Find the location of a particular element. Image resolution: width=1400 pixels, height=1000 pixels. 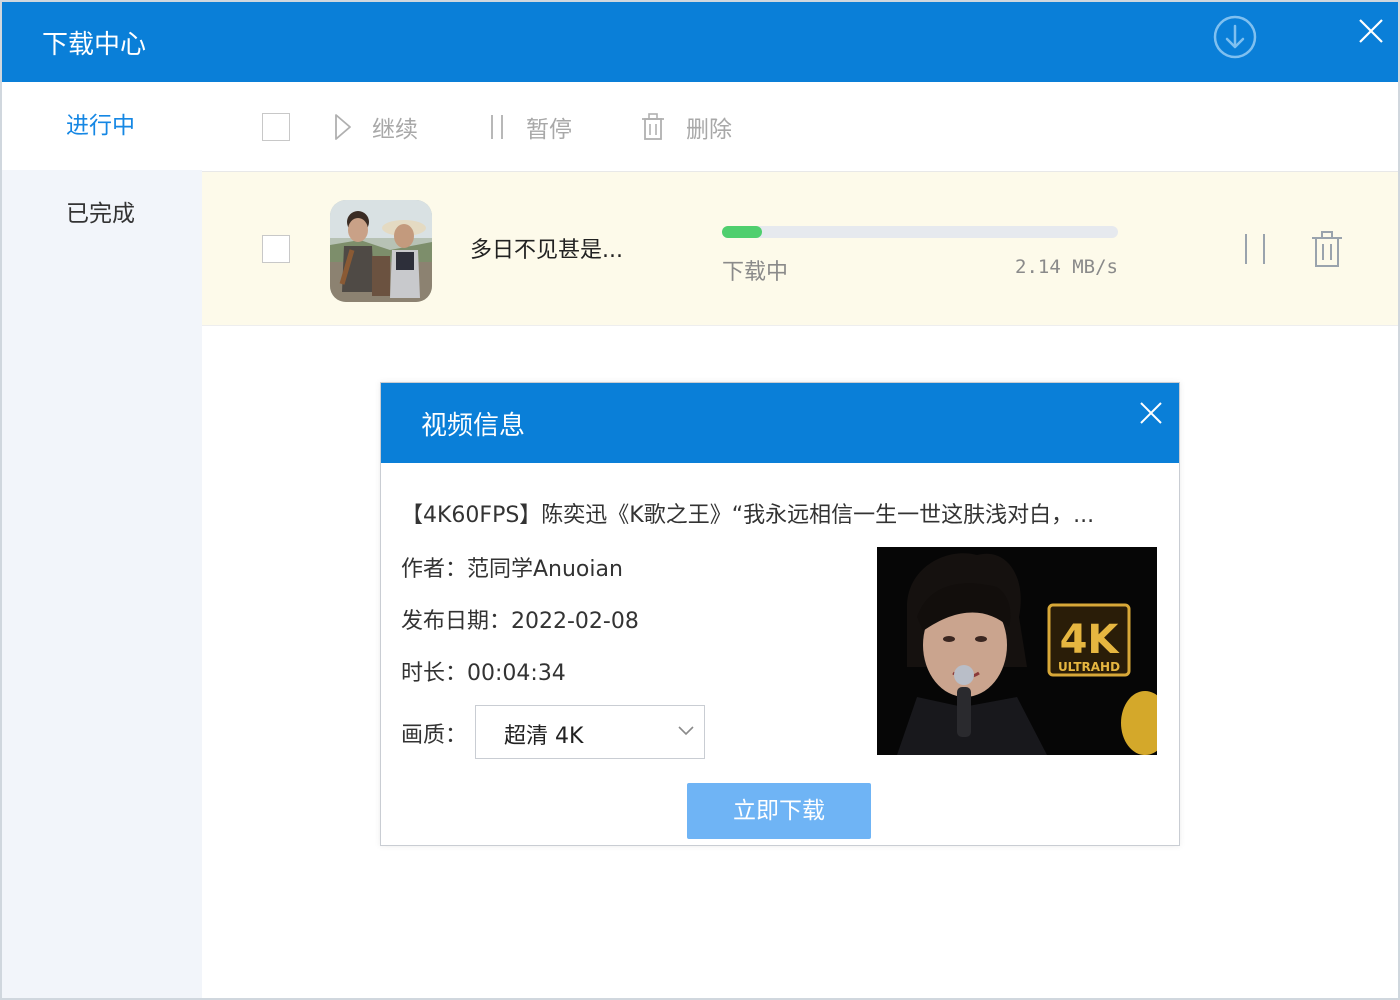

toolbar: 继续 暂停 删除 is located at coordinates (800, 127).